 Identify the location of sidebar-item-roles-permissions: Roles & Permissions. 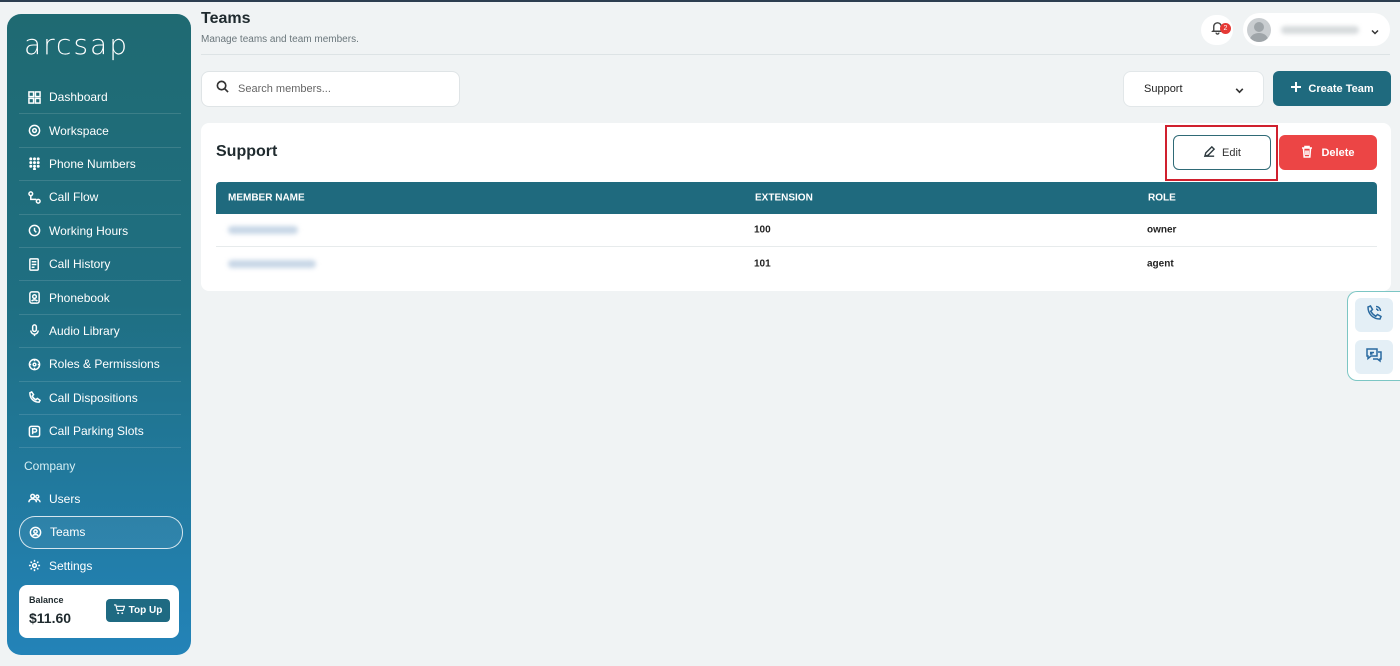
(100, 365).